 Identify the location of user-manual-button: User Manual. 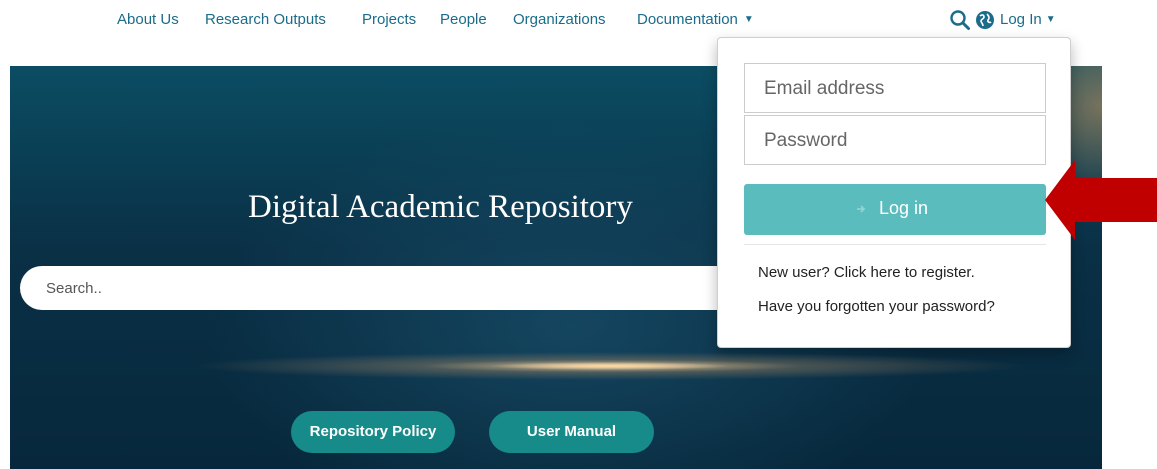
(571, 432).